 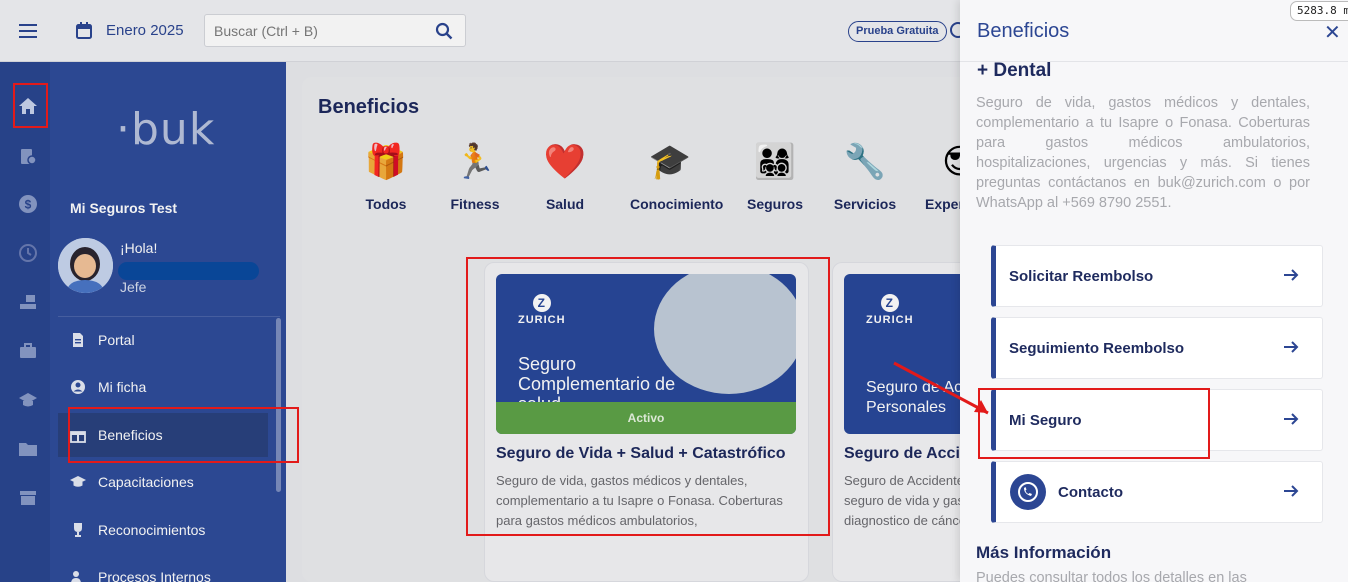 I want to click on clock-icon, so click(x=28, y=253).